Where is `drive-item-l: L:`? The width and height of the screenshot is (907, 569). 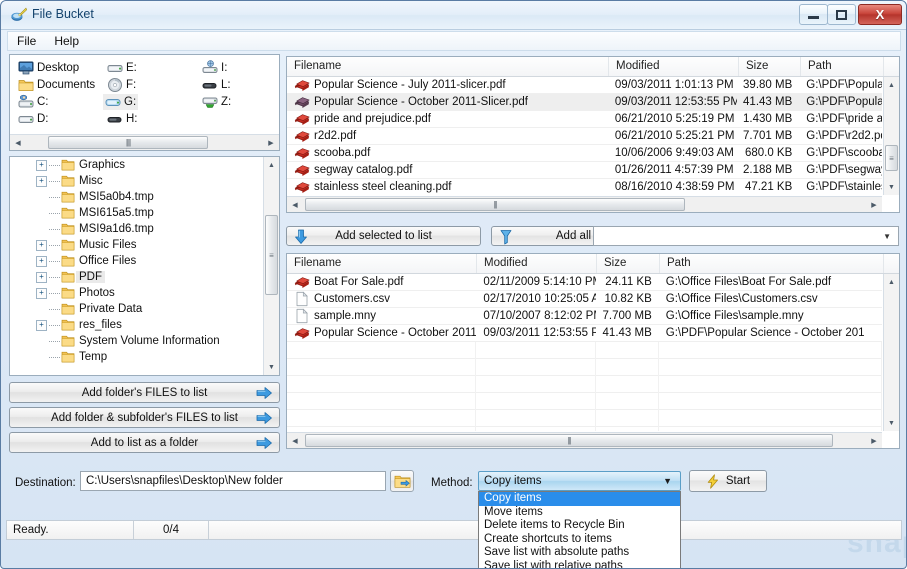 drive-item-l: L: is located at coordinates (216, 85).